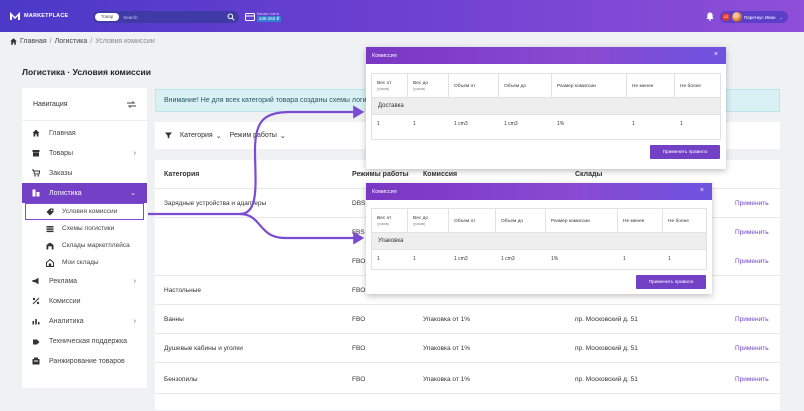 This screenshot has width=804, height=411. Describe the element at coordinates (39, 16) in the screenshot. I see `logo: MARKETPLACE` at that location.